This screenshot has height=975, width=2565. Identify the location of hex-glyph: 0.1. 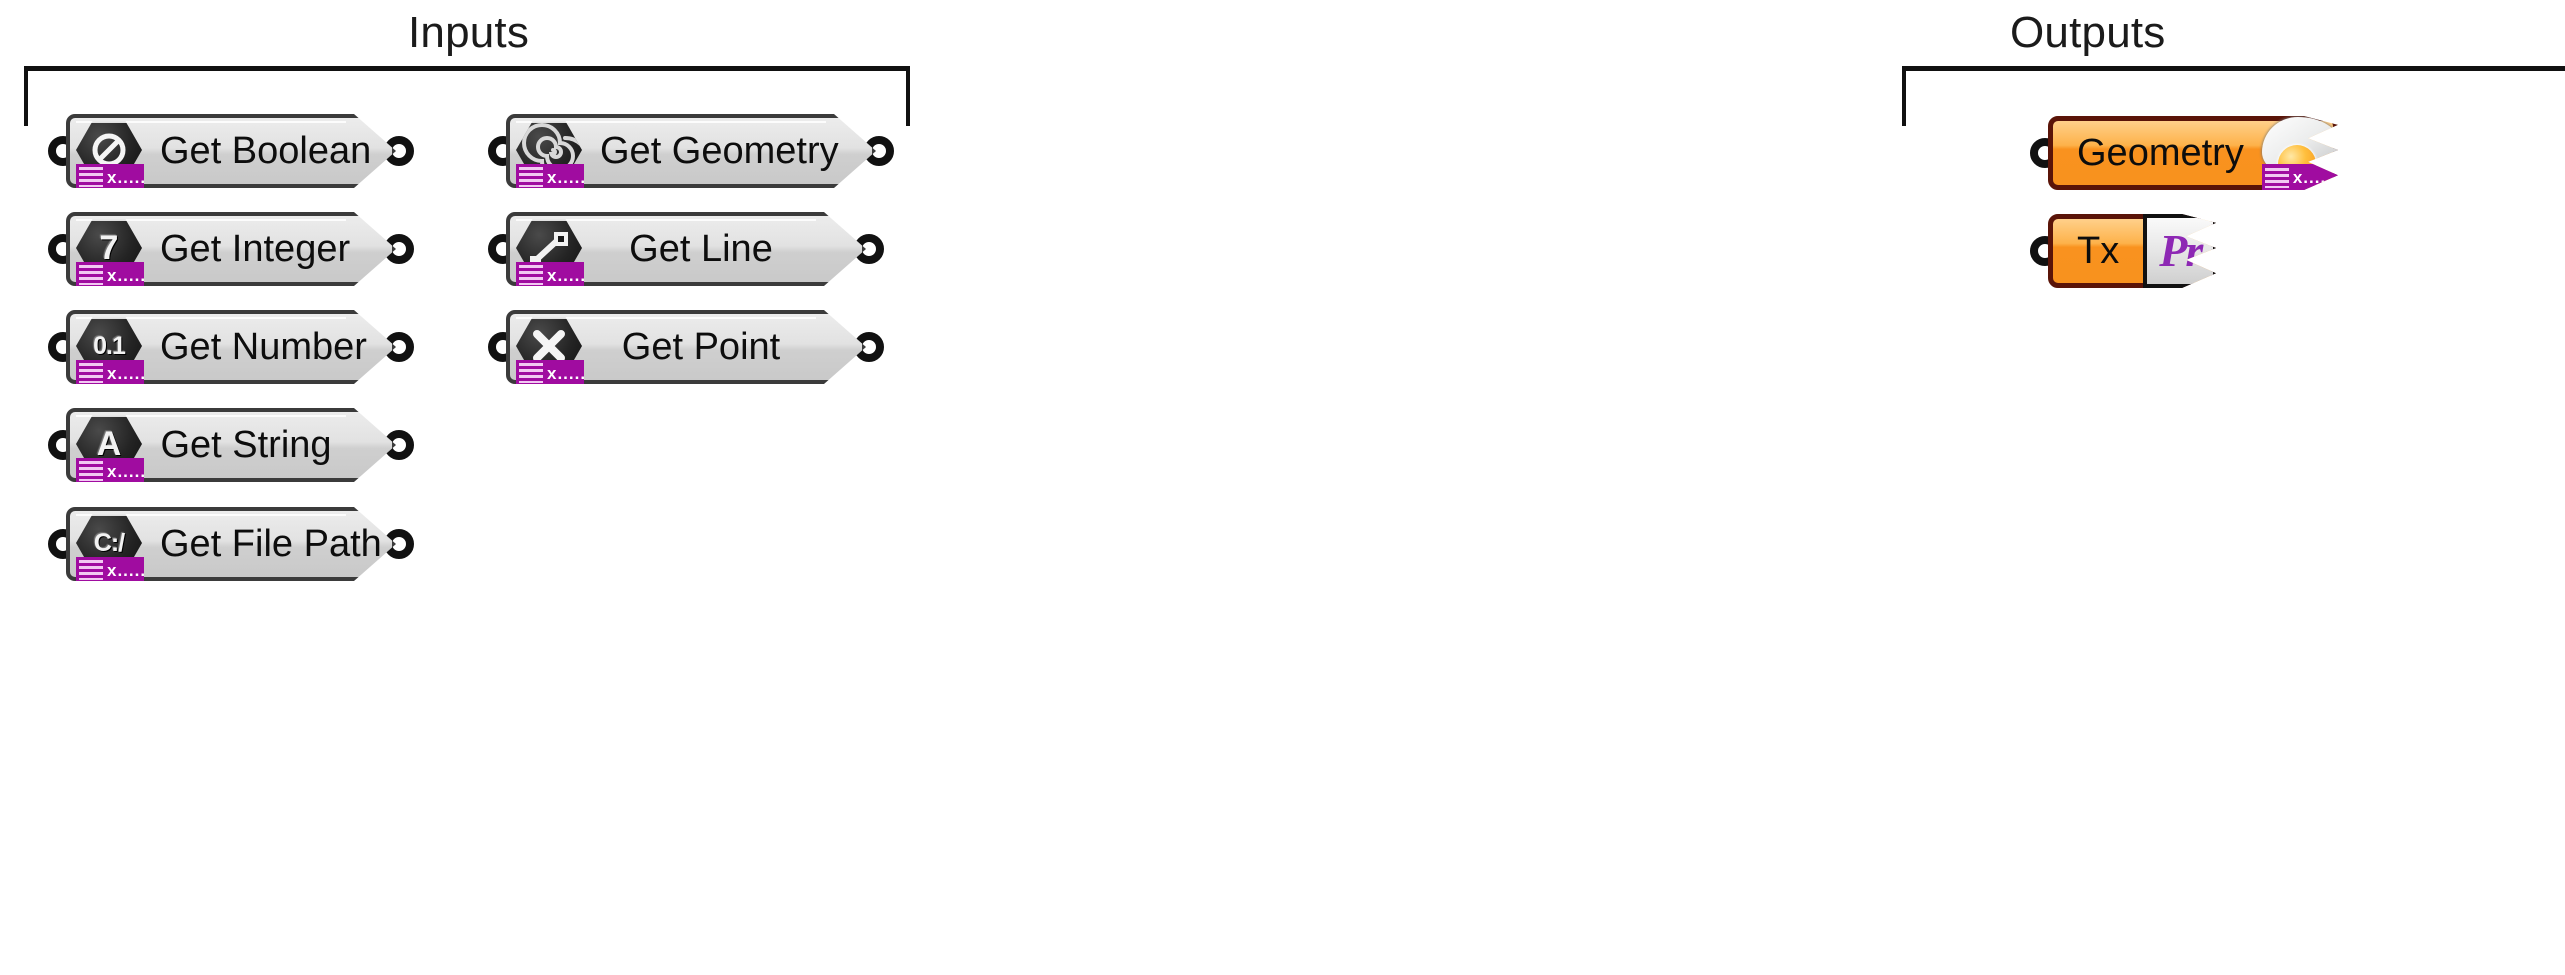
(109, 345).